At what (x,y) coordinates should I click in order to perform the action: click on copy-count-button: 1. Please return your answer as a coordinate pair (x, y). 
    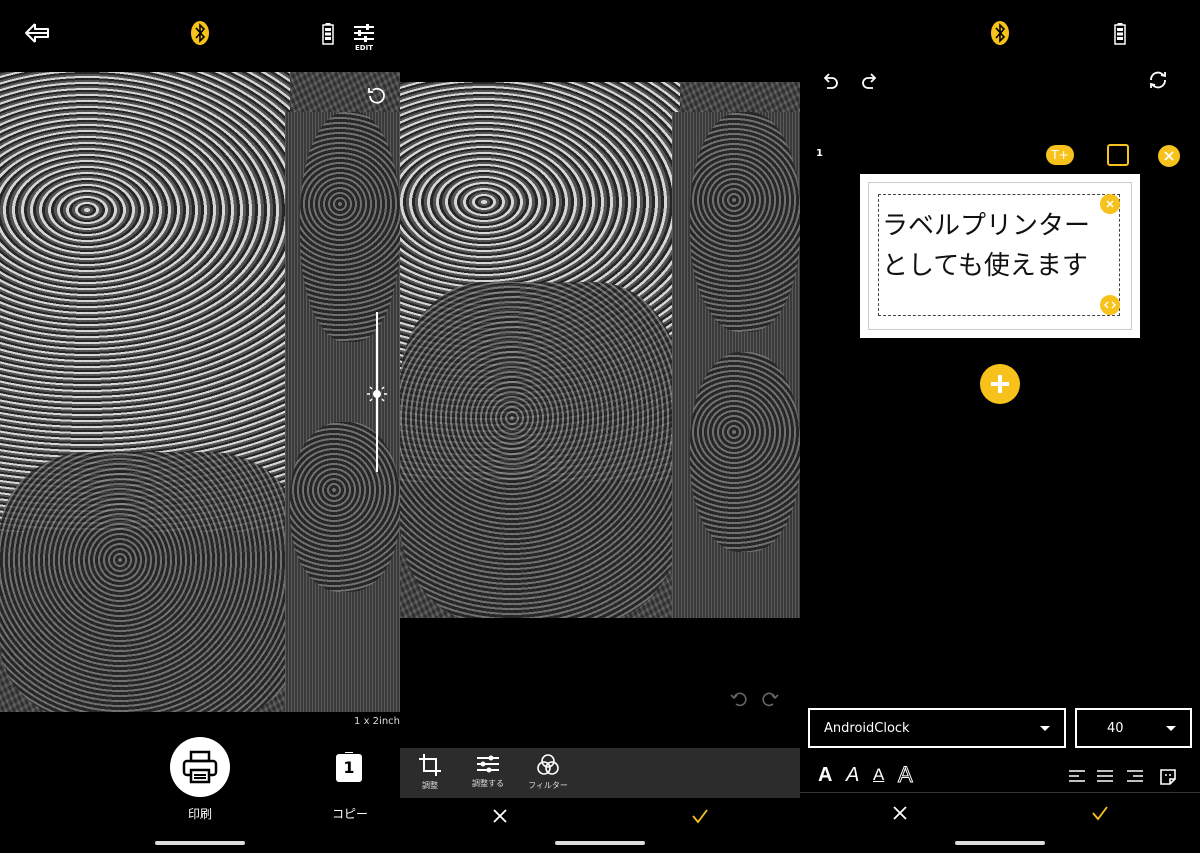
    Looking at the image, I should click on (349, 766).